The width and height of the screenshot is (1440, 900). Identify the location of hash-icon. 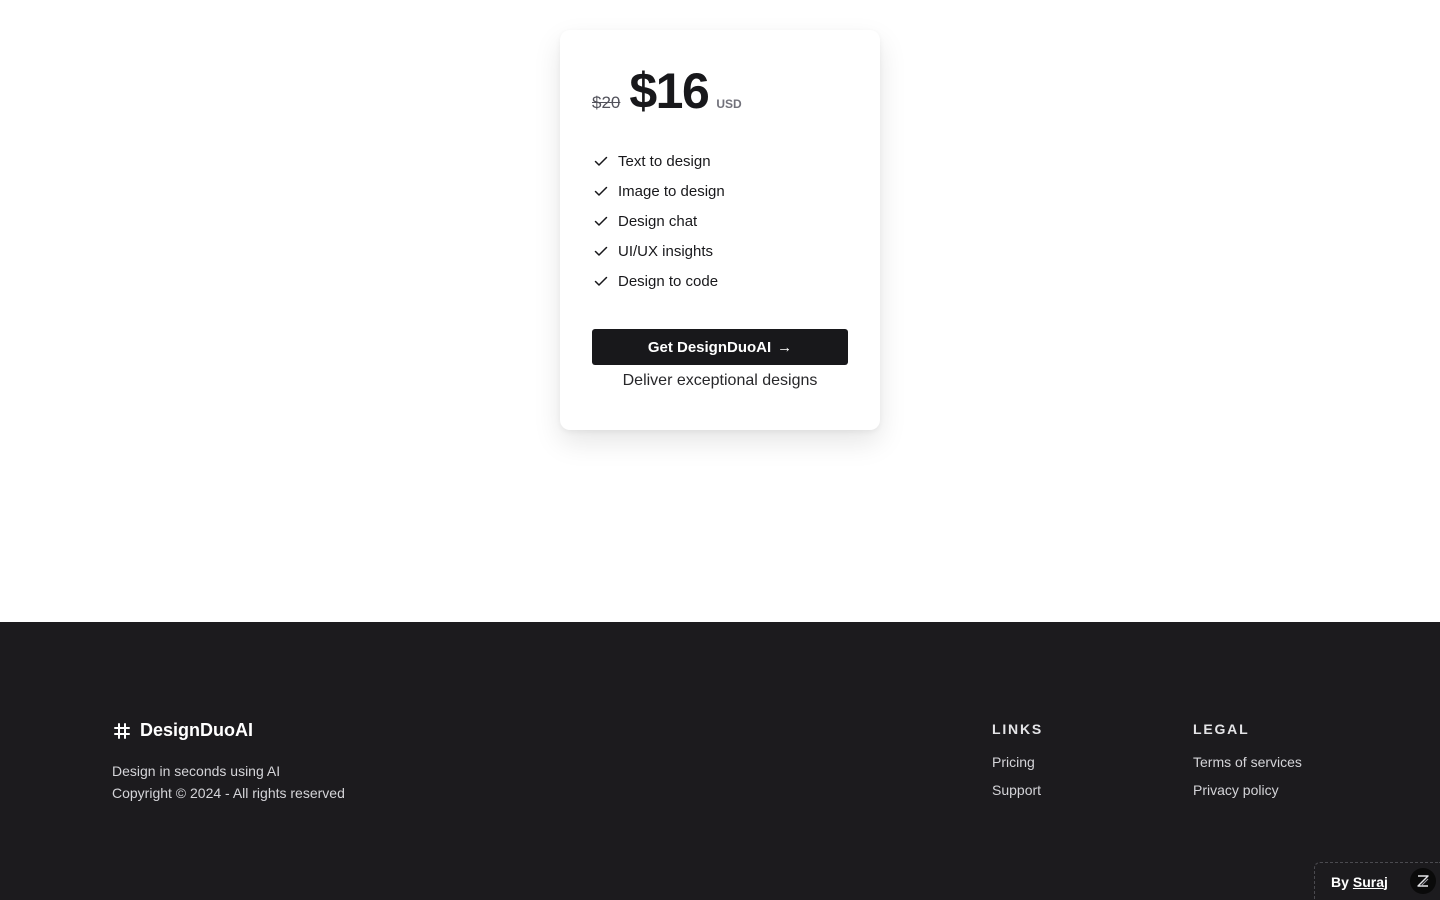
(122, 730).